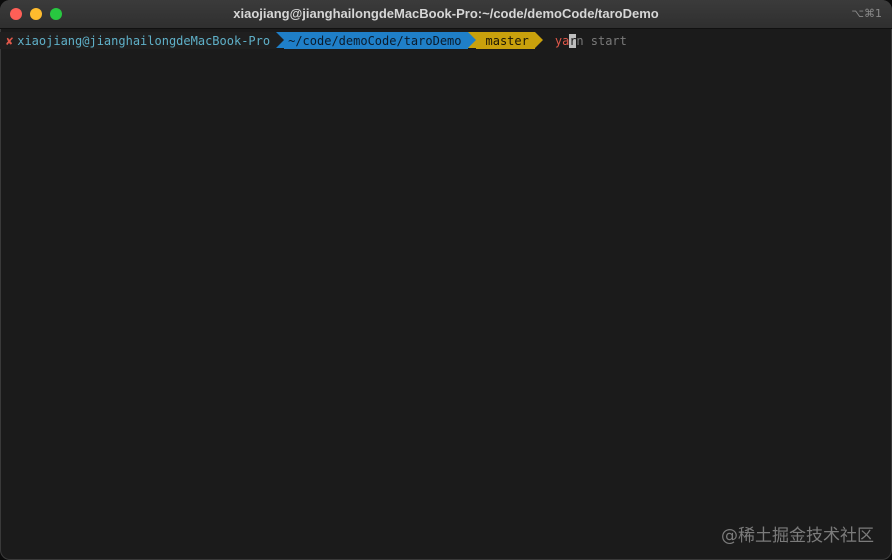 This screenshot has width=892, height=560. What do you see at coordinates (562, 40) in the screenshot?
I see `typed-command: ya` at bounding box center [562, 40].